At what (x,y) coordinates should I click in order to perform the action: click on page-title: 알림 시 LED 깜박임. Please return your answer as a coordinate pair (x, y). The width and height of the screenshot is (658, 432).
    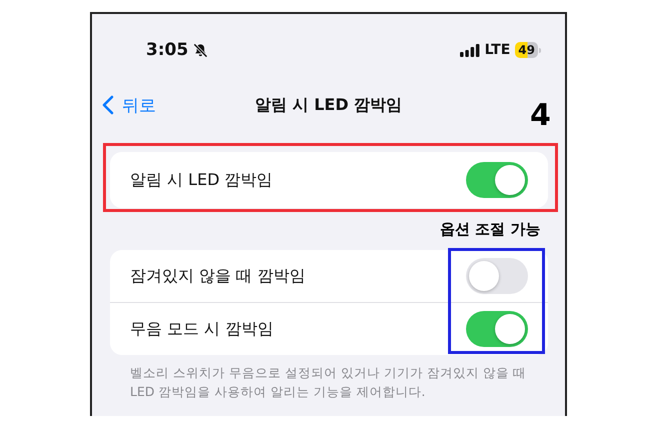
    Looking at the image, I should click on (328, 105).